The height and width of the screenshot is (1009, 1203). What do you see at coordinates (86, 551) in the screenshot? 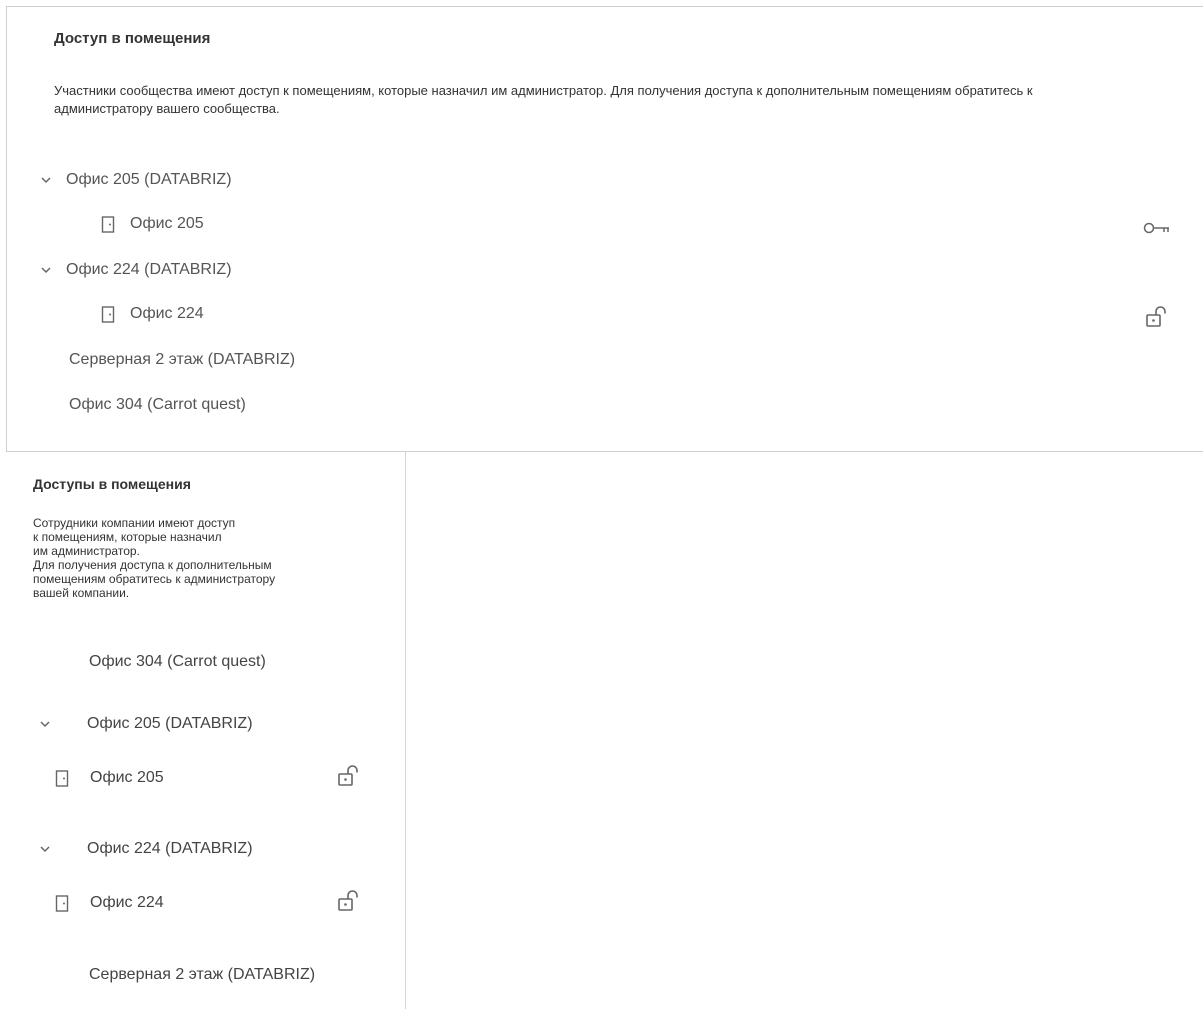
I see `description-line: им администратор.` at bounding box center [86, 551].